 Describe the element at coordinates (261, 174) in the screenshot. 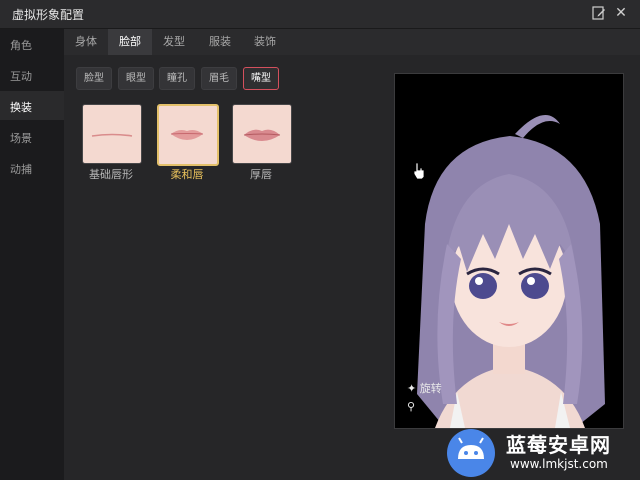

I see `option-label: 厚唇` at that location.